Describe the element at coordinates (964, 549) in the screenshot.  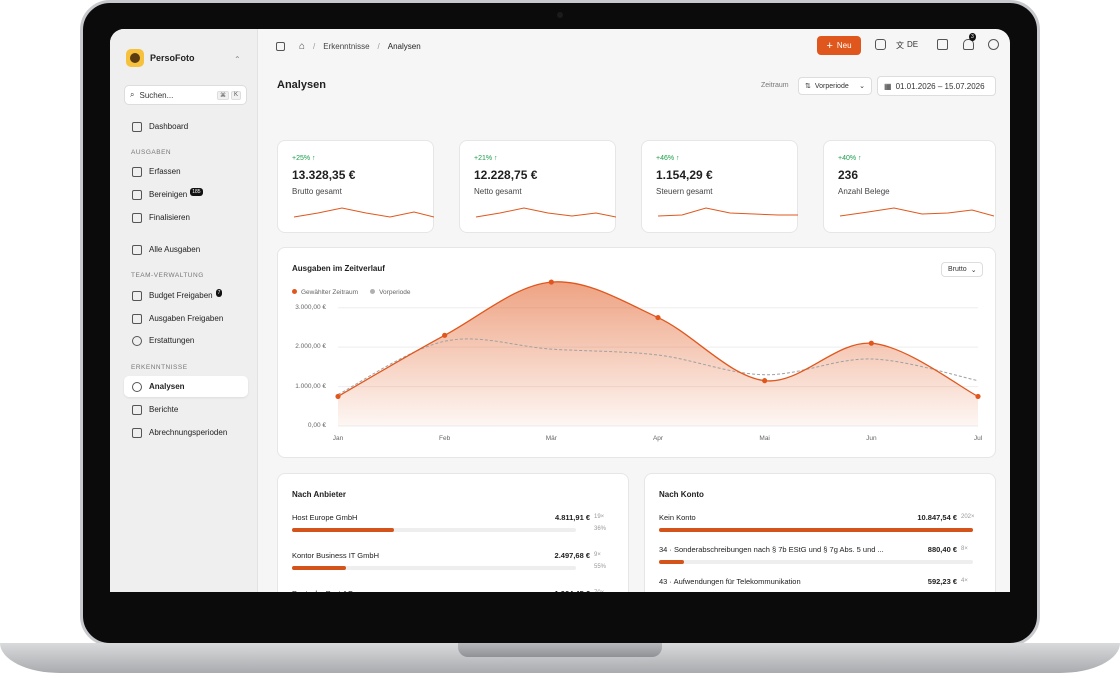
I see `row-count: 8×` at that location.